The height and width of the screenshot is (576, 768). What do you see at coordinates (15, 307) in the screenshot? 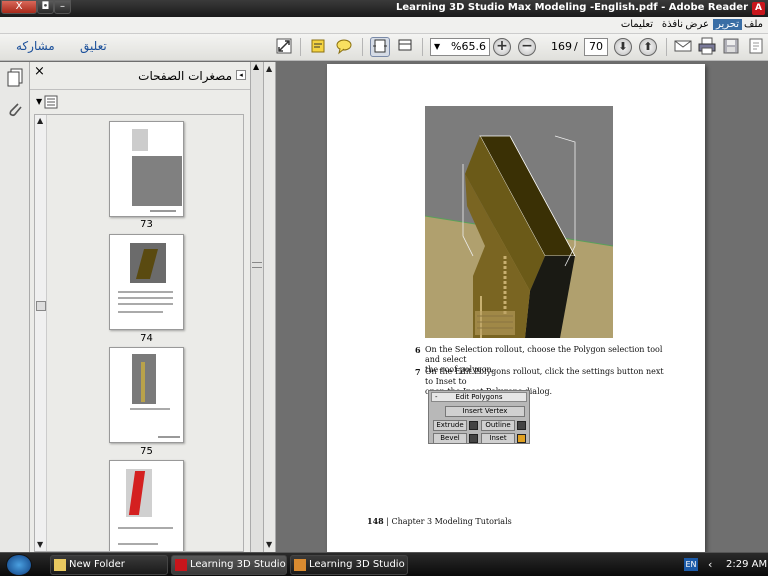
I see `navigation-pane-strip` at bounding box center [15, 307].